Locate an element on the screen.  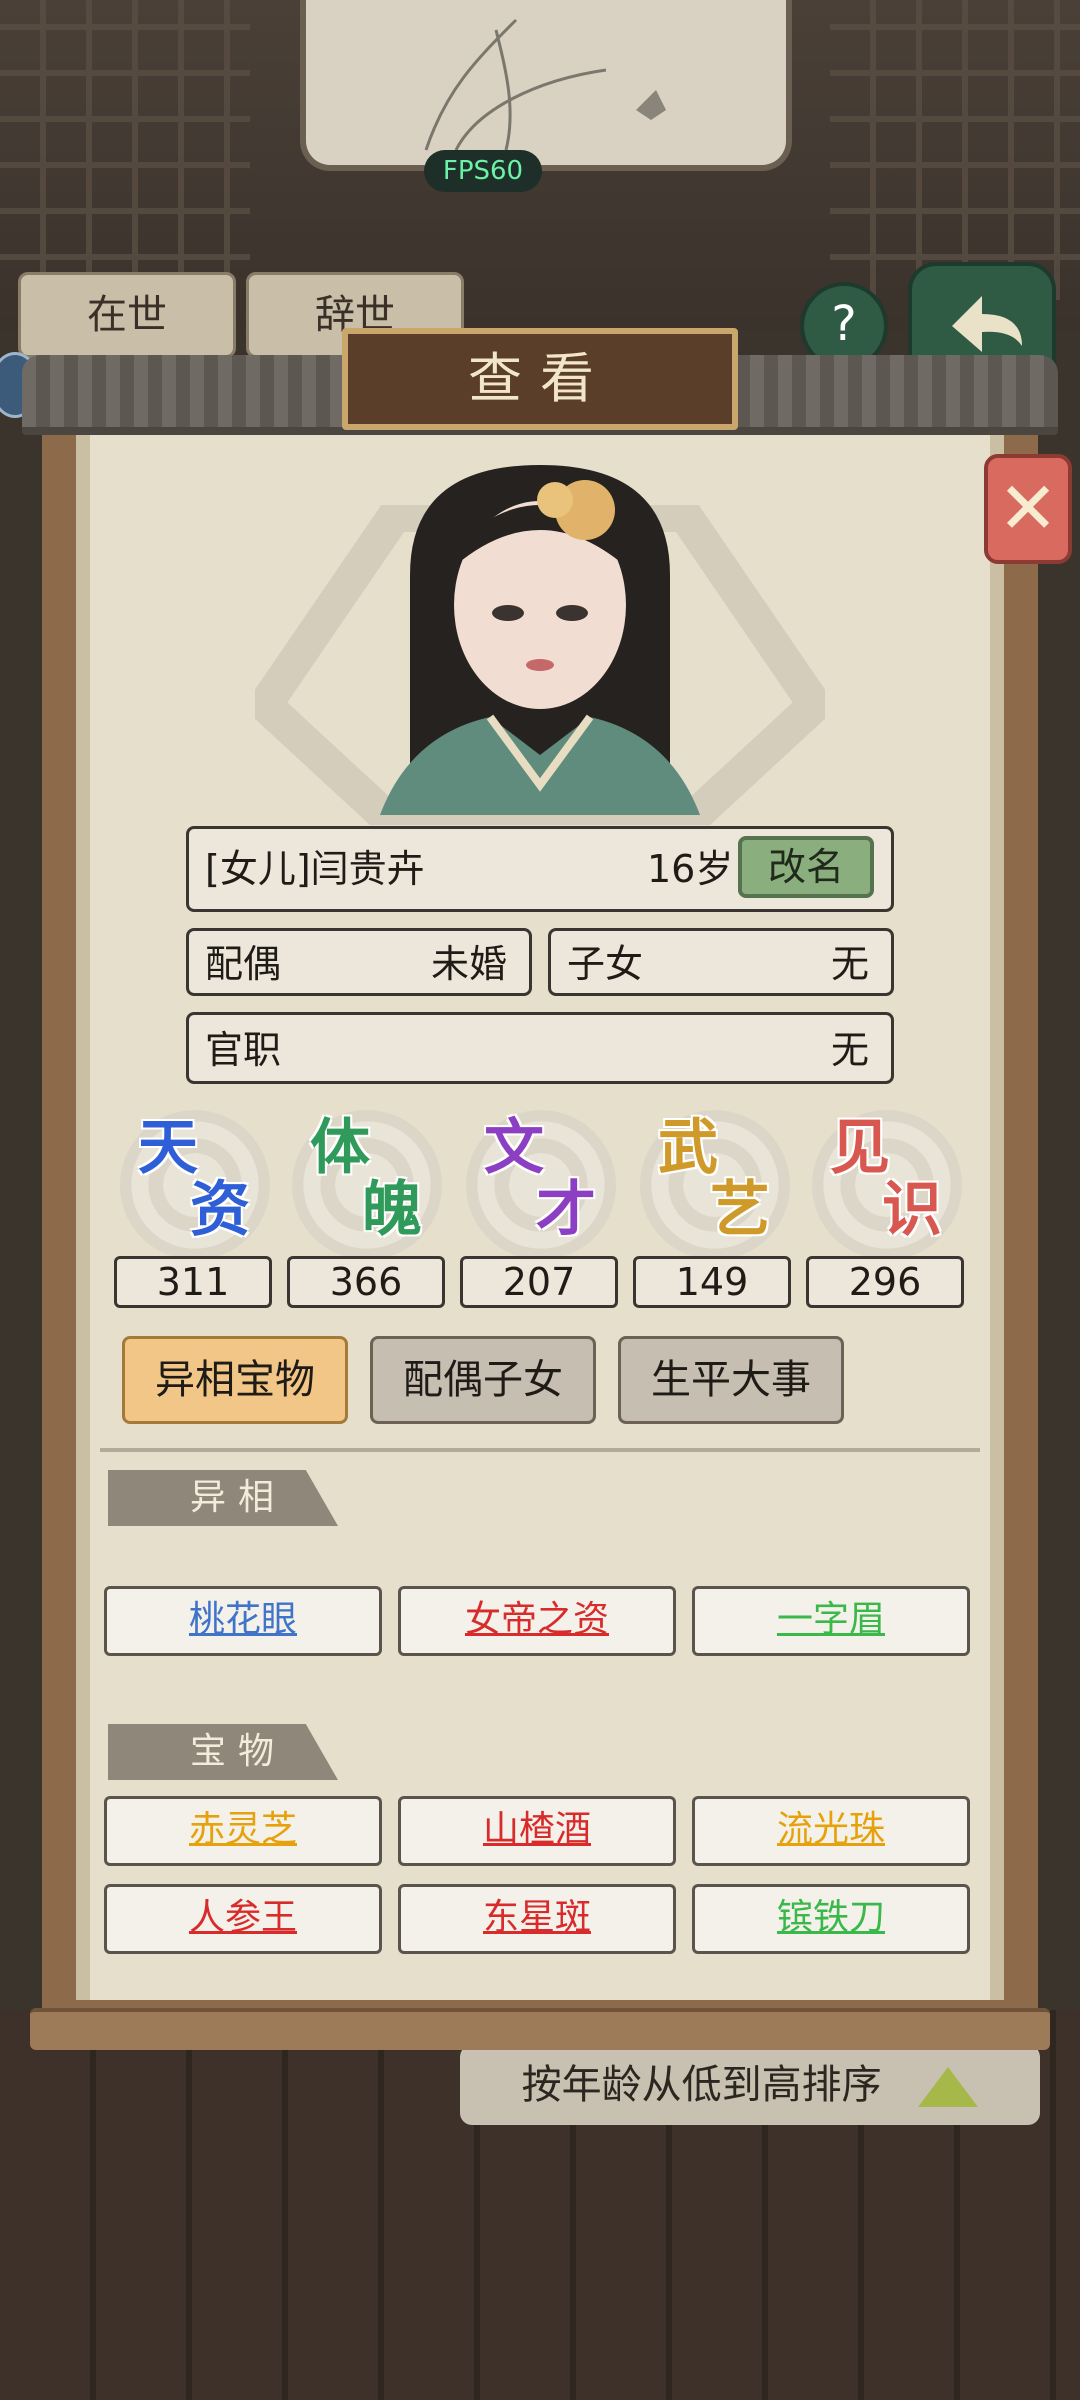
treasure-chip: 东星斑 is located at coordinates (537, 1919).